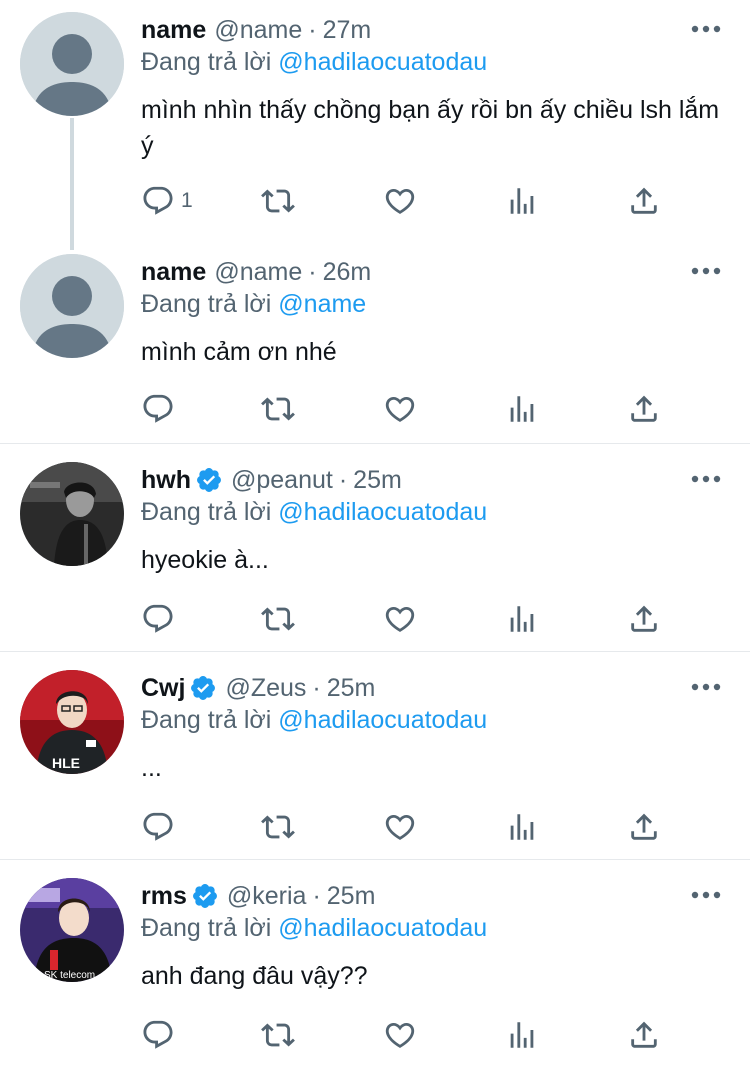 This screenshot has height=1065, width=750. I want to click on display-name: rms, so click(164, 896).